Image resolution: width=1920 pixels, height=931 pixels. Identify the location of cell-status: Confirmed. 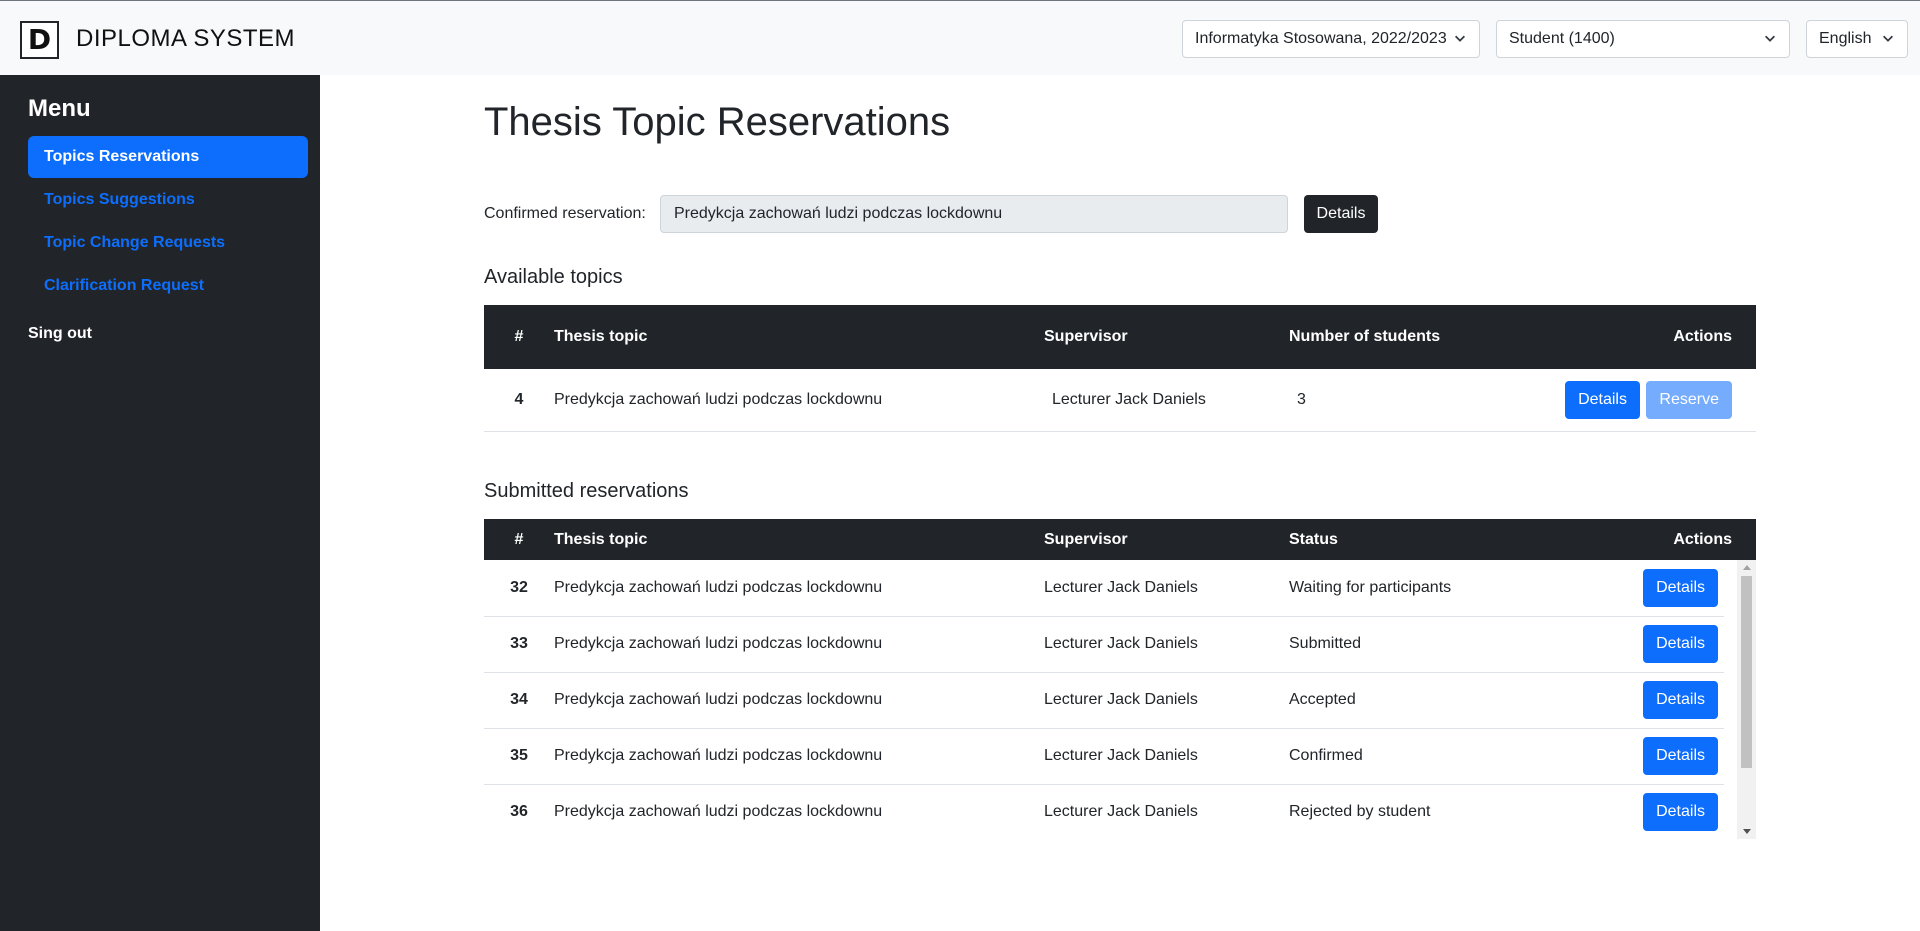
(1389, 756).